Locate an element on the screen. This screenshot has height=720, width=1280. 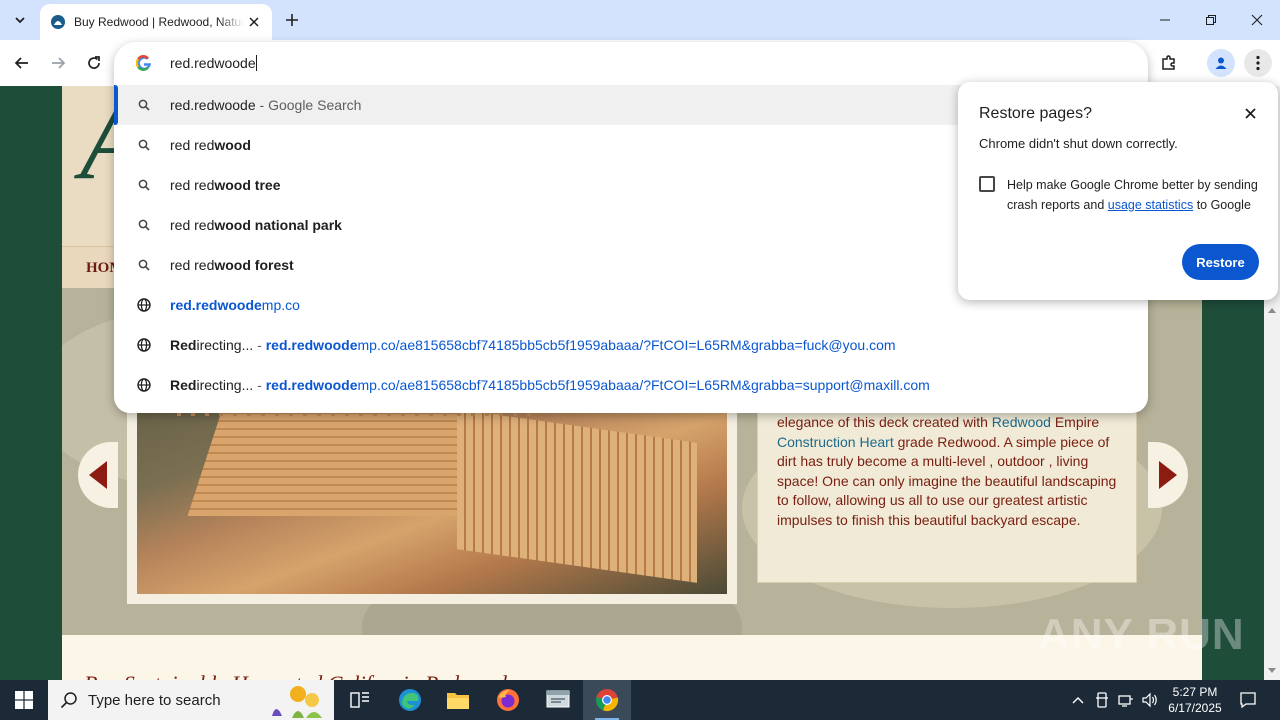
puzzle-icon is located at coordinates (1168, 62).